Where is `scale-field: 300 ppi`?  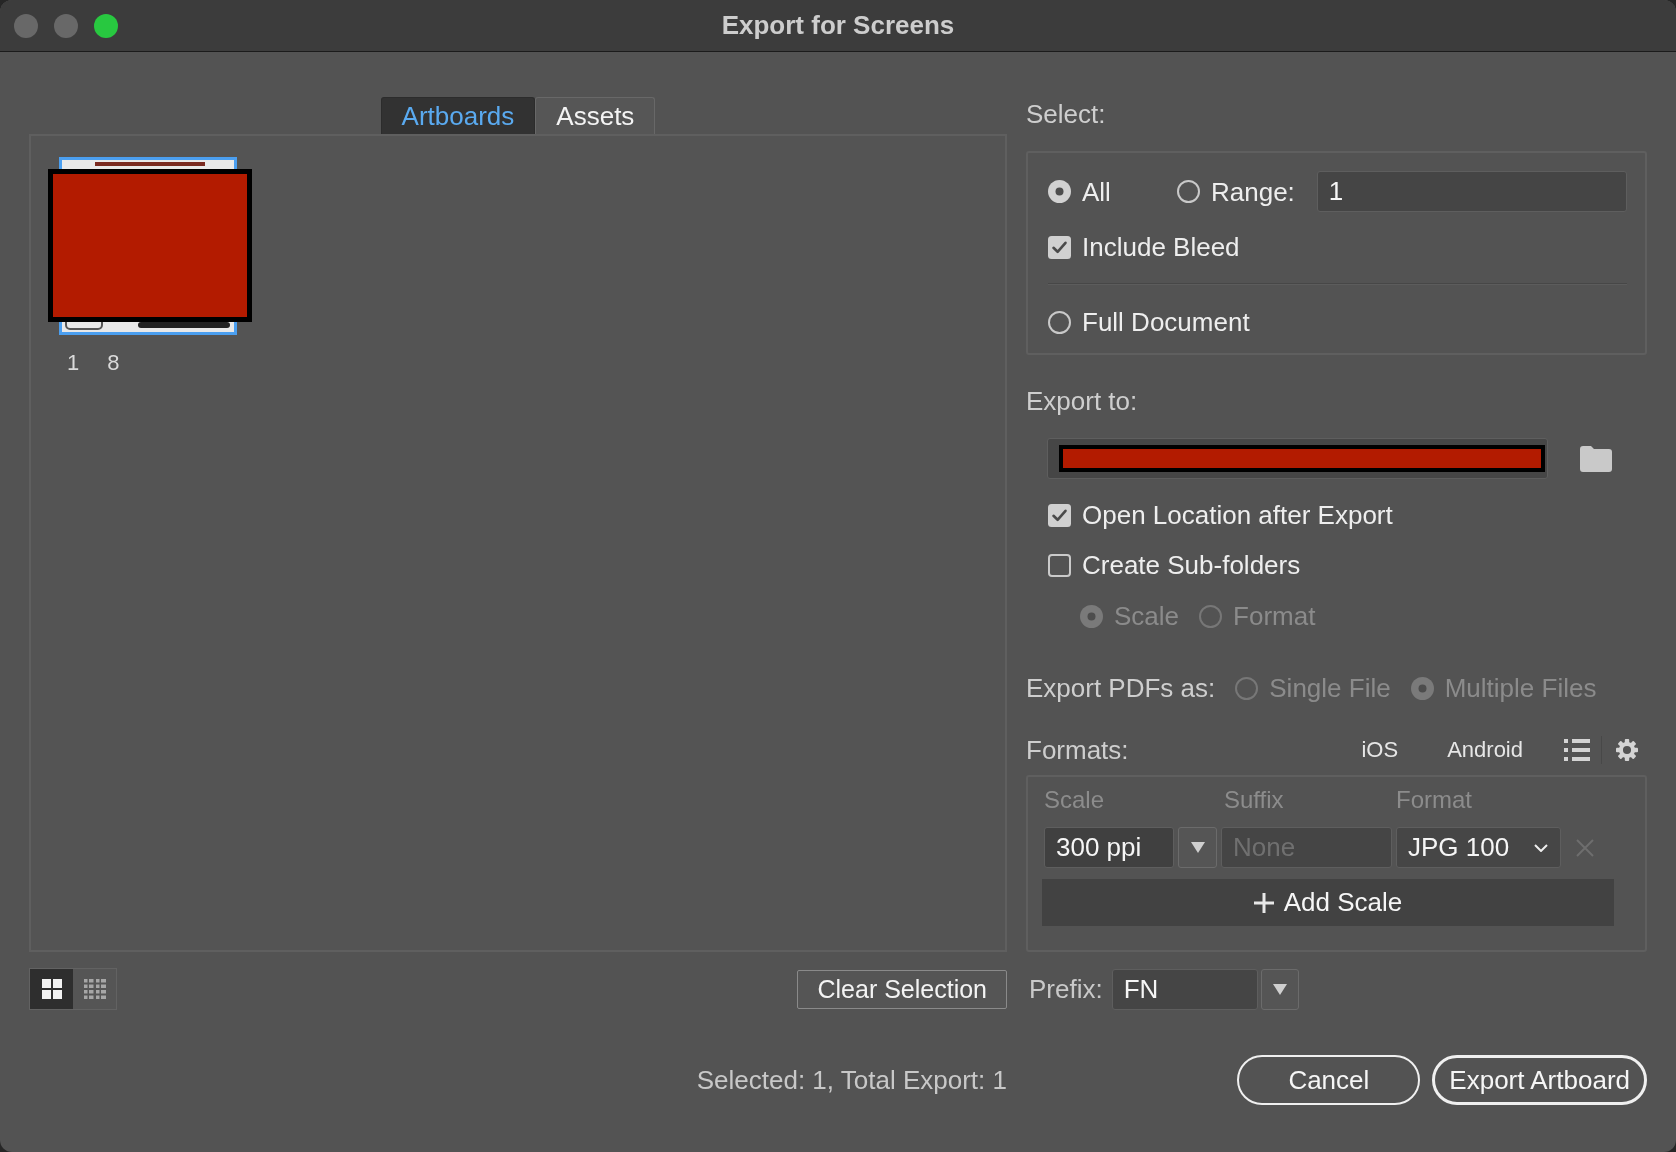 scale-field: 300 ppi is located at coordinates (1109, 847).